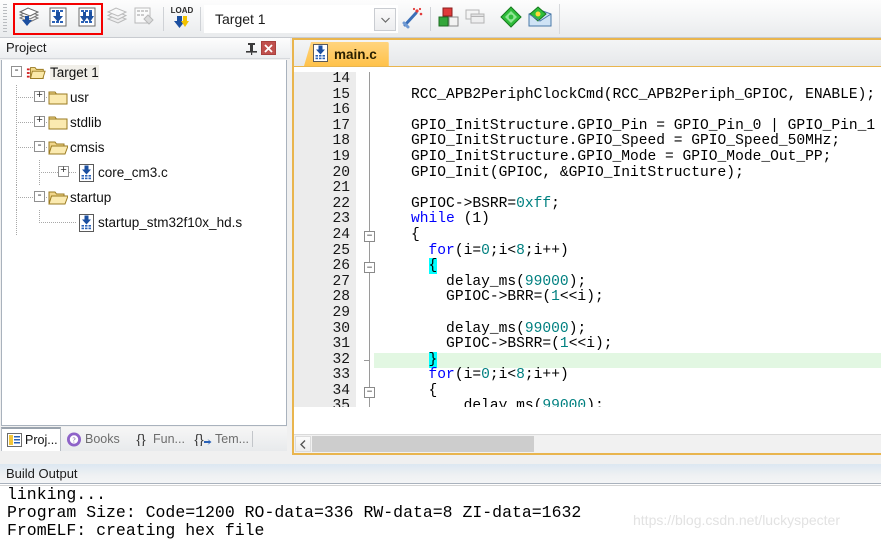 This screenshot has height=539, width=881. I want to click on editor-horizontal-scrollbar, so click(587, 443).